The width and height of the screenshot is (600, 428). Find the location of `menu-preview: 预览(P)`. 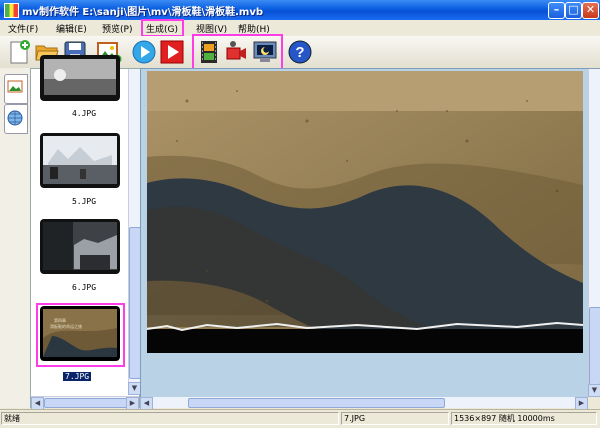

menu-preview: 预览(P) is located at coordinates (117, 28).